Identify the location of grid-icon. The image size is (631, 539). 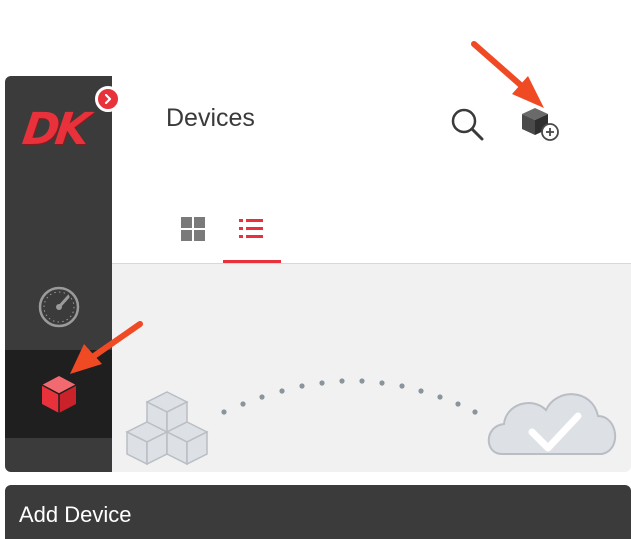
(193, 229).